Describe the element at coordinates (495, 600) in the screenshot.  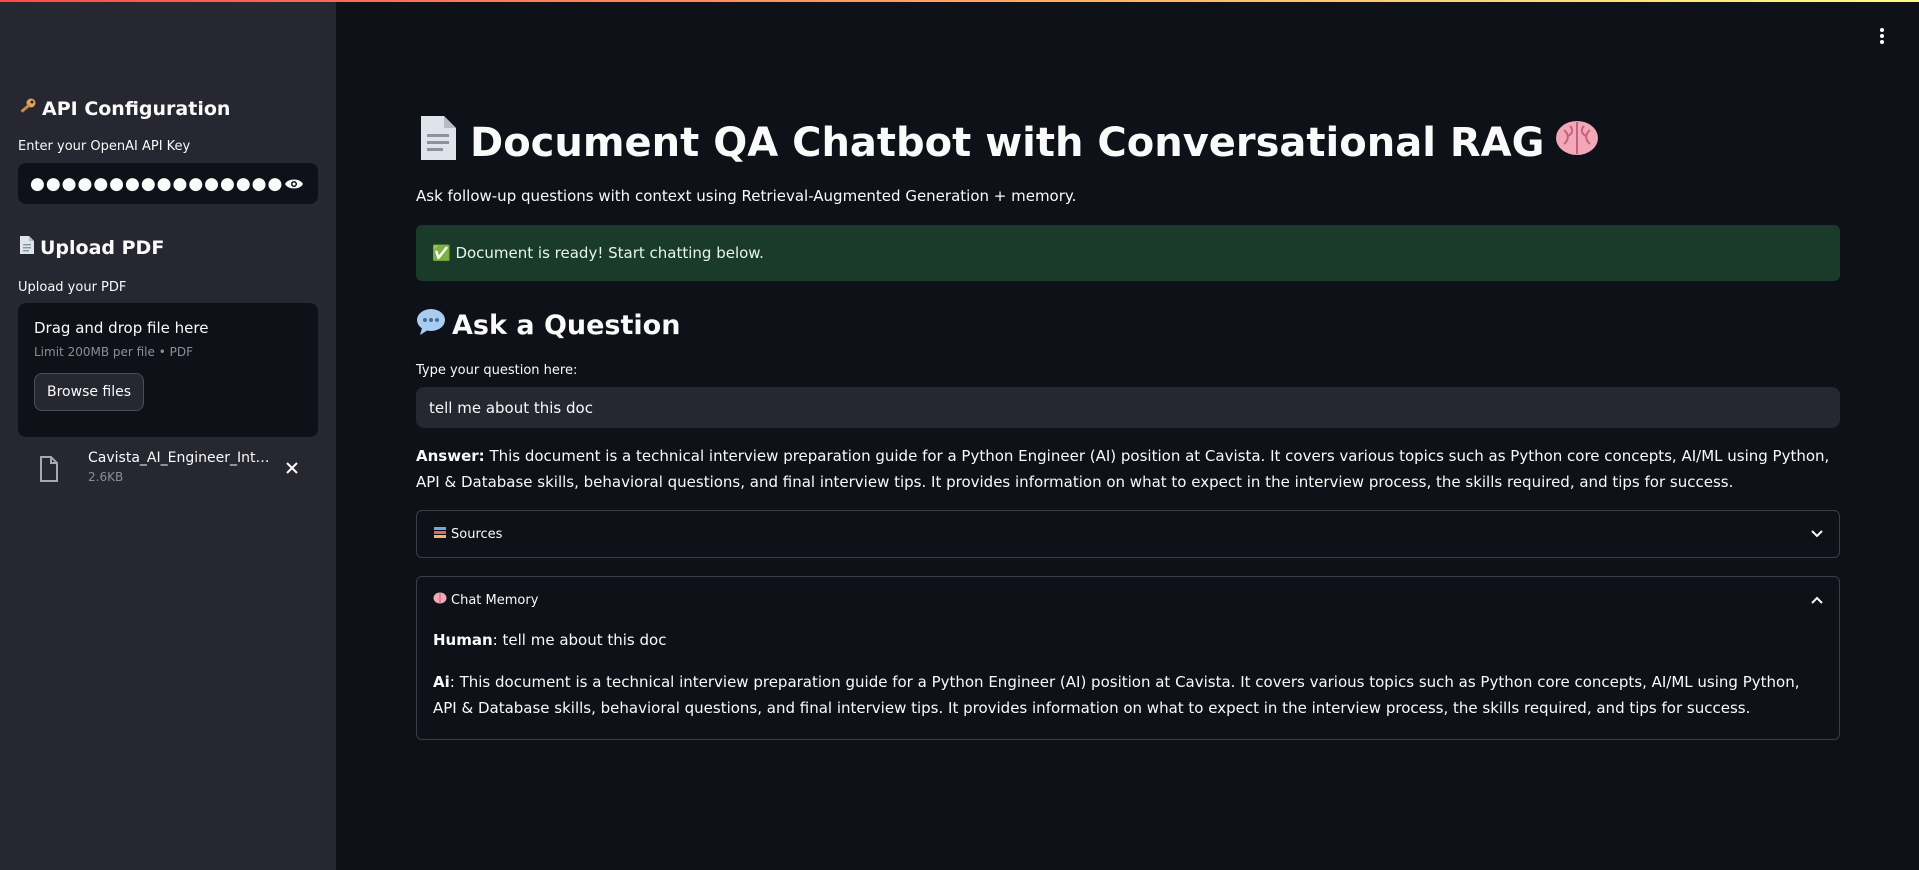
I see `chat-memory-label: Chat Memory` at that location.